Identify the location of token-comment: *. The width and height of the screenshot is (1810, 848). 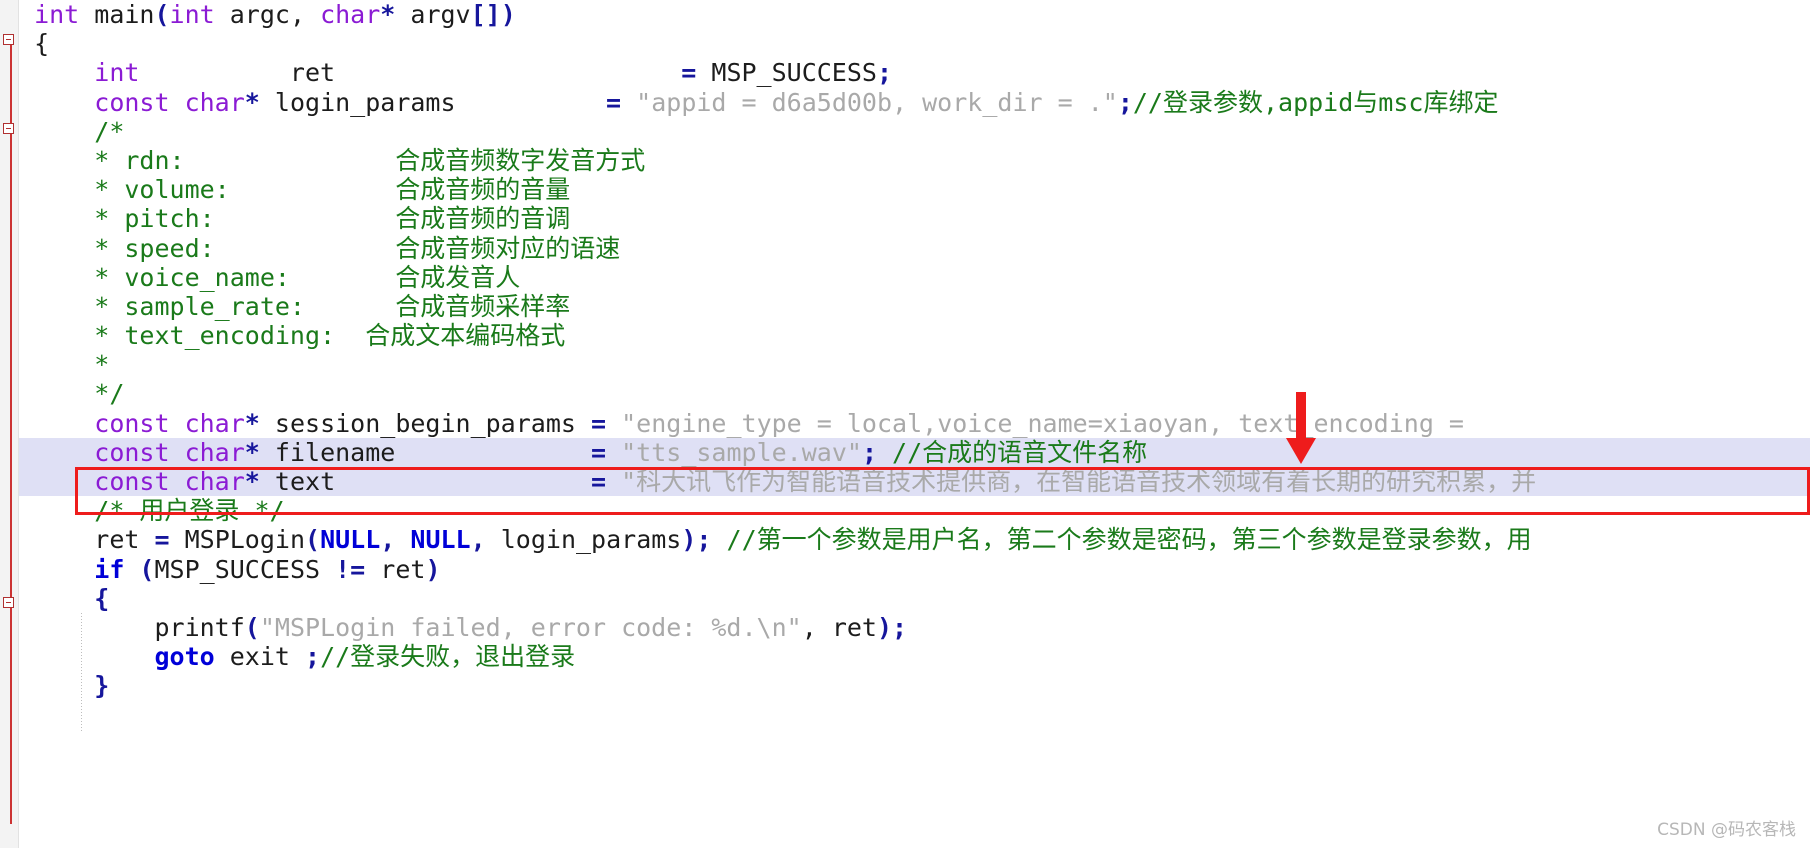
(102, 365).